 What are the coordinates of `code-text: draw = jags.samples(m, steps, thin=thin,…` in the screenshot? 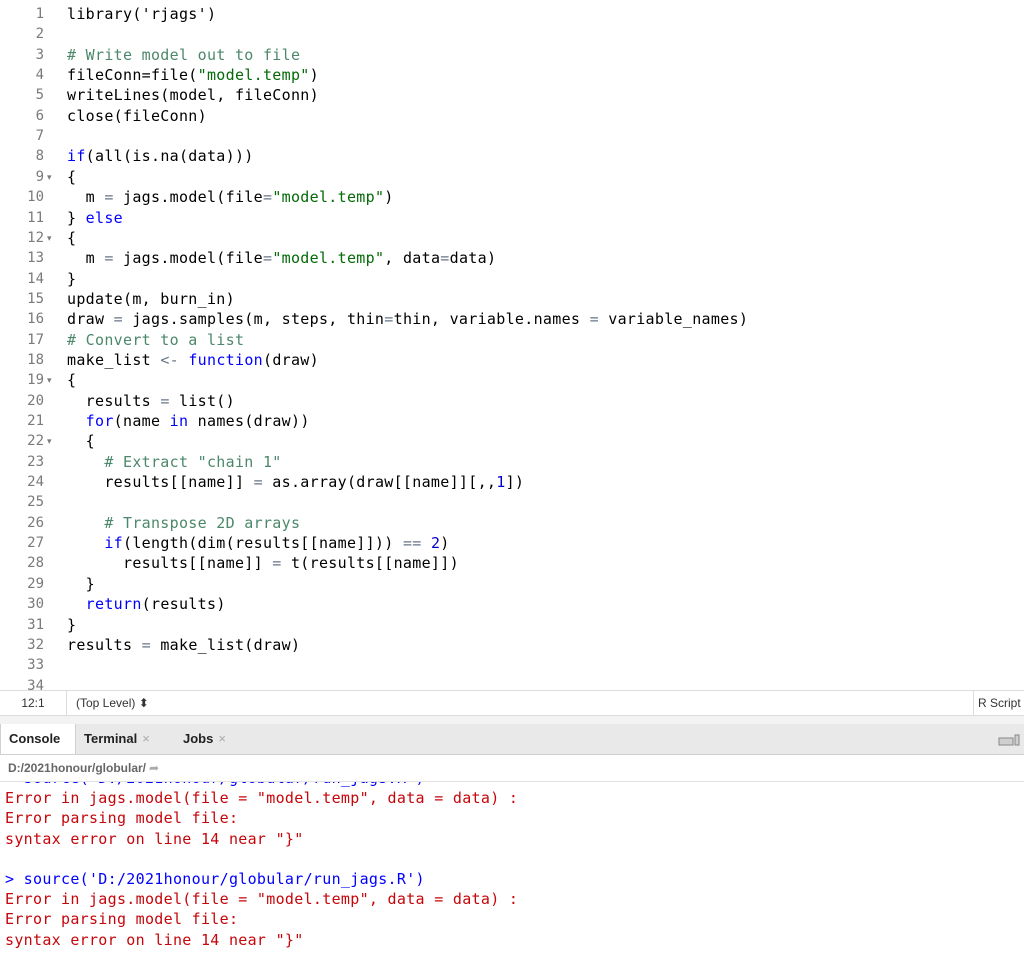 It's located at (408, 319).